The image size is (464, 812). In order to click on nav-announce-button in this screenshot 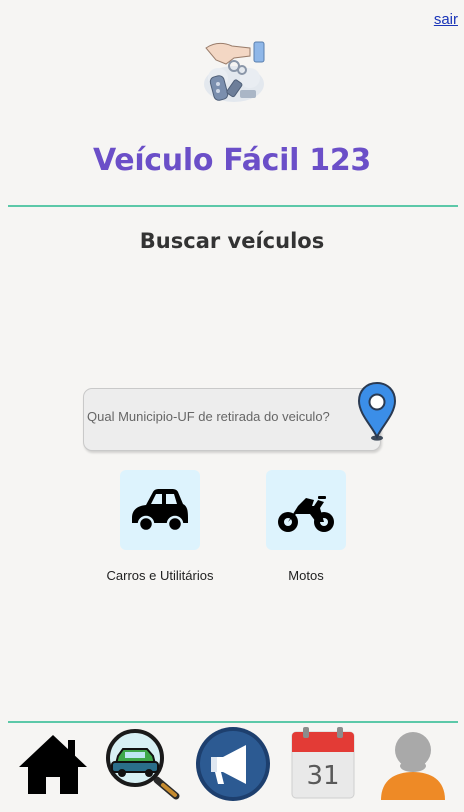, I will do `click(233, 766)`.